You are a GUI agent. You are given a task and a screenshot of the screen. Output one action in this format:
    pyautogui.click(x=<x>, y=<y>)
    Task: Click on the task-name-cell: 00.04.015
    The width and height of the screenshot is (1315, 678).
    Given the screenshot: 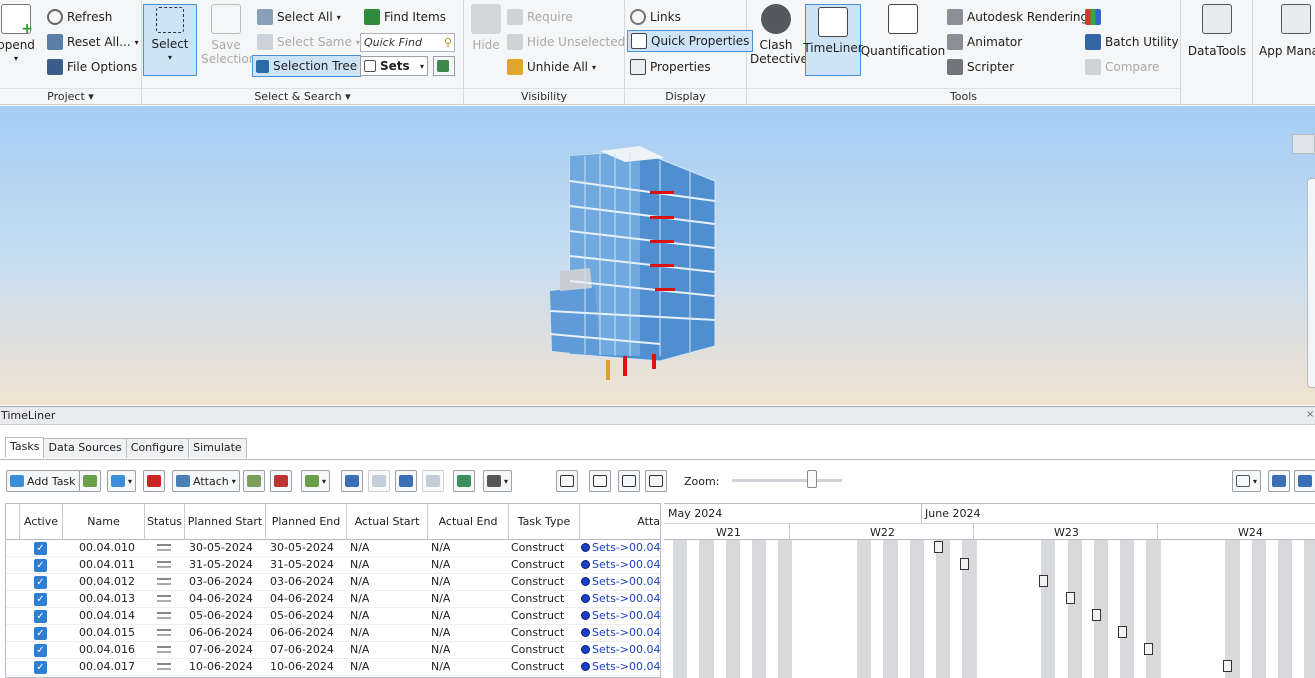 What is the action you would take?
    pyautogui.click(x=107, y=633)
    